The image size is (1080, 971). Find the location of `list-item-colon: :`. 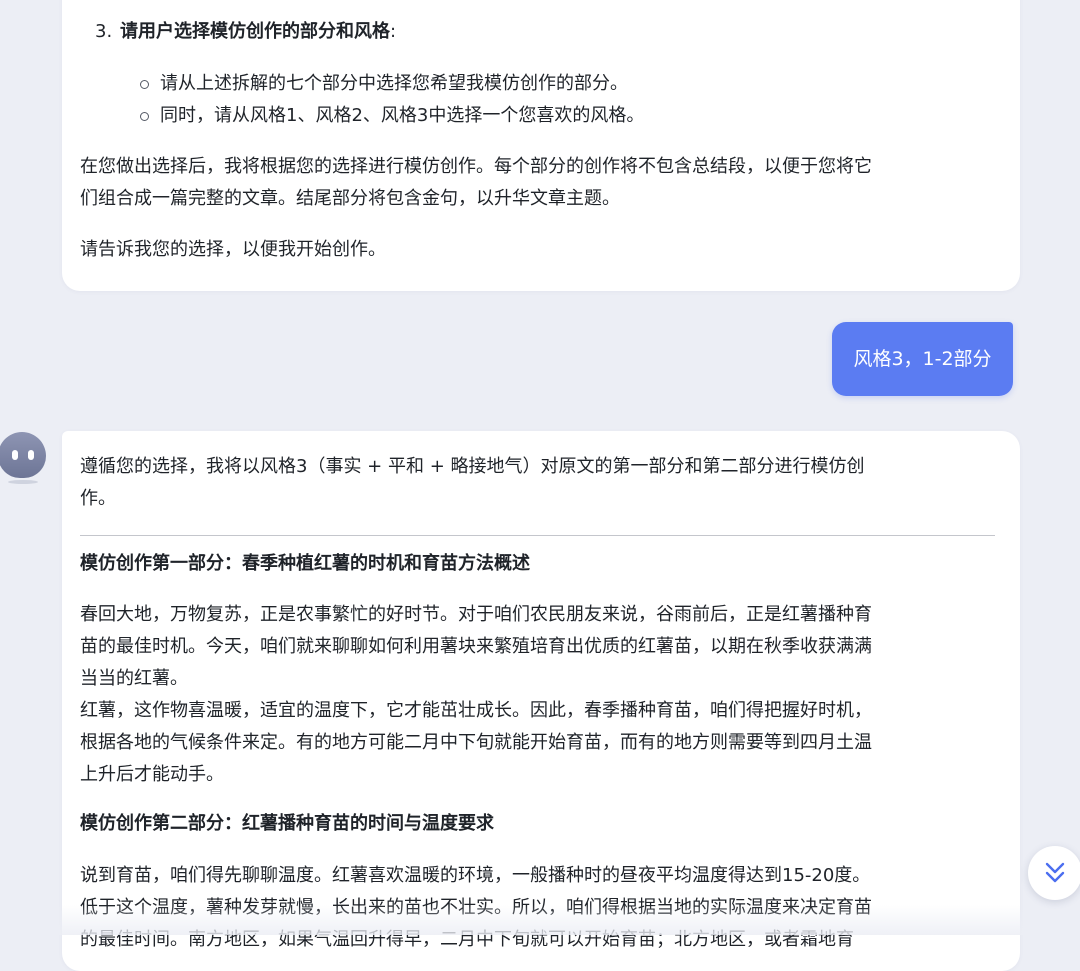

list-item-colon: : is located at coordinates (393, 31).